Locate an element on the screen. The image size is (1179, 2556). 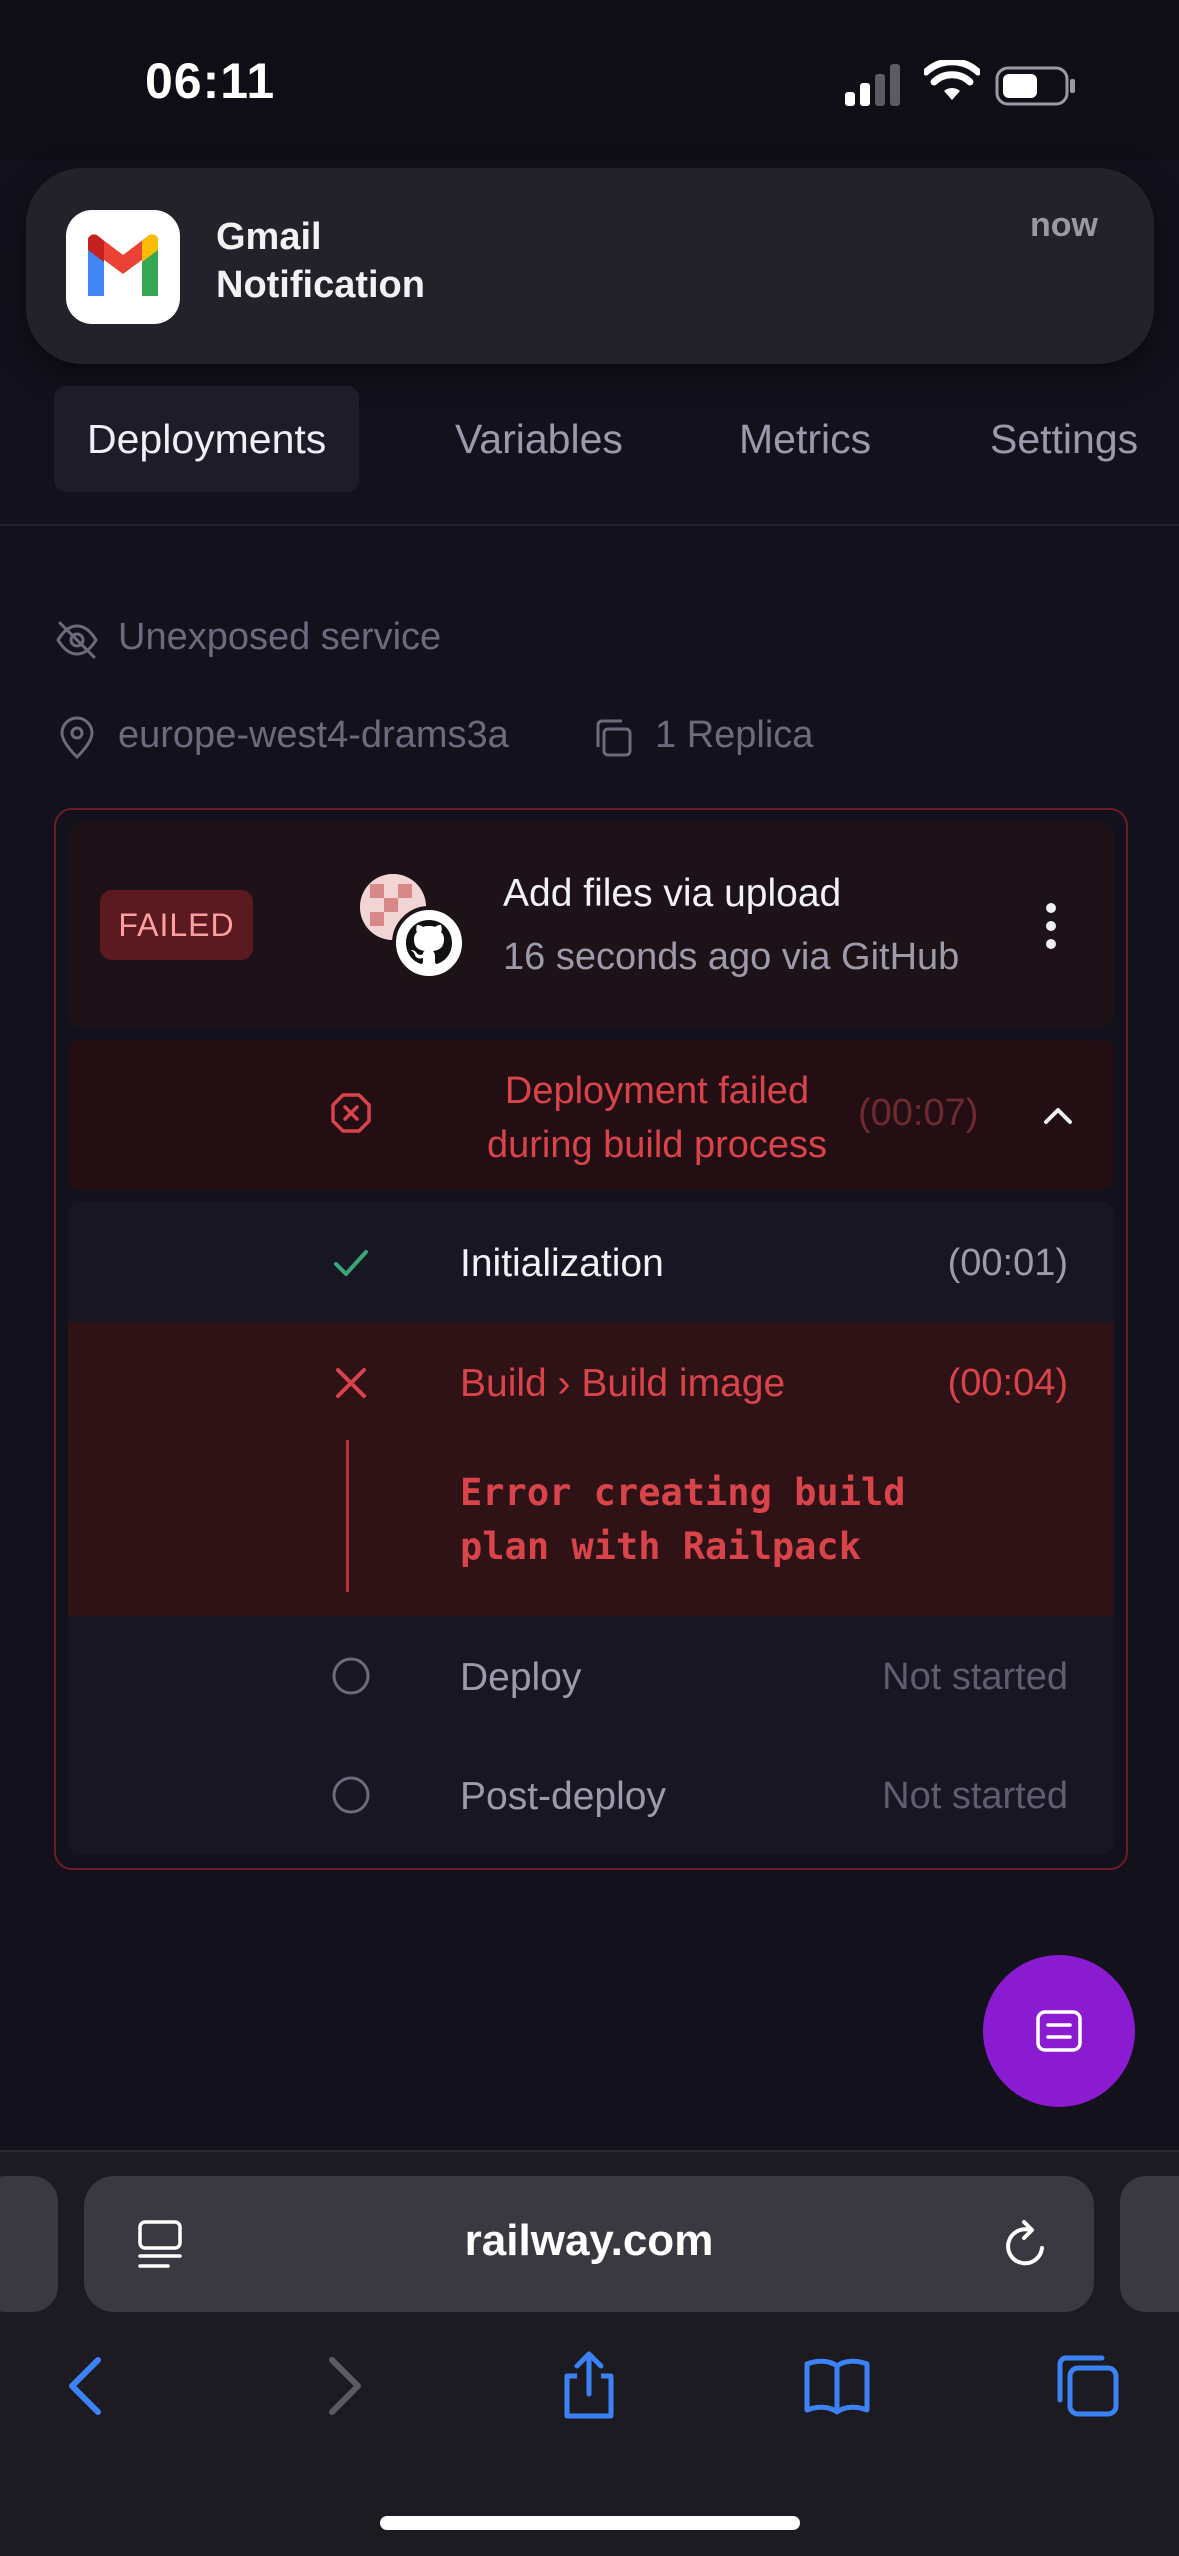
reload-icon is located at coordinates (1026, 2244).